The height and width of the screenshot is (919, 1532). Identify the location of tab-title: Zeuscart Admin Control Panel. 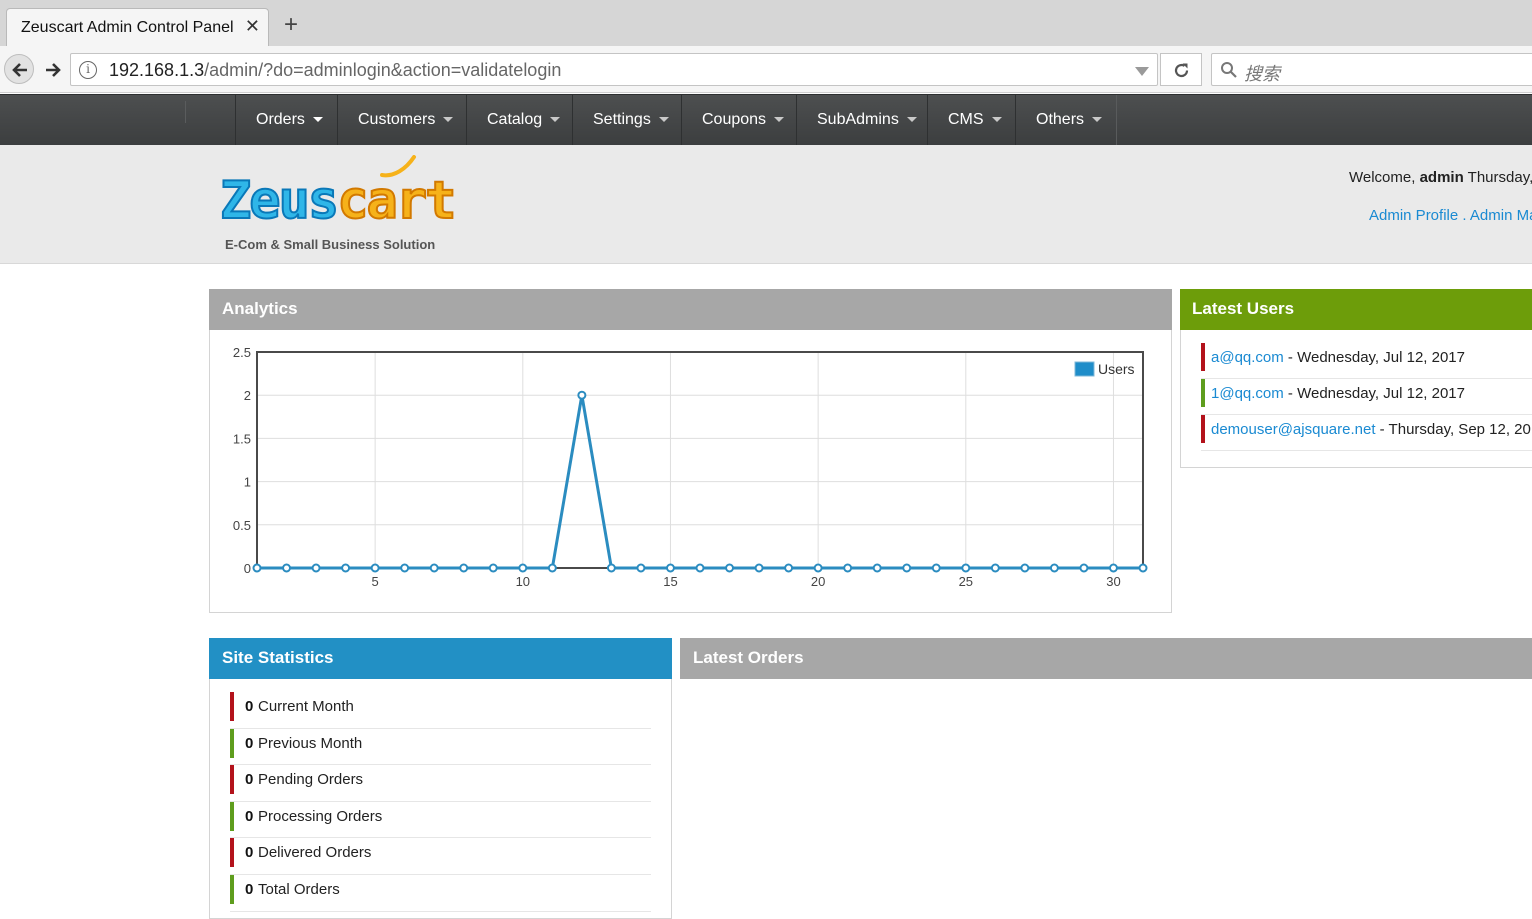
(127, 28).